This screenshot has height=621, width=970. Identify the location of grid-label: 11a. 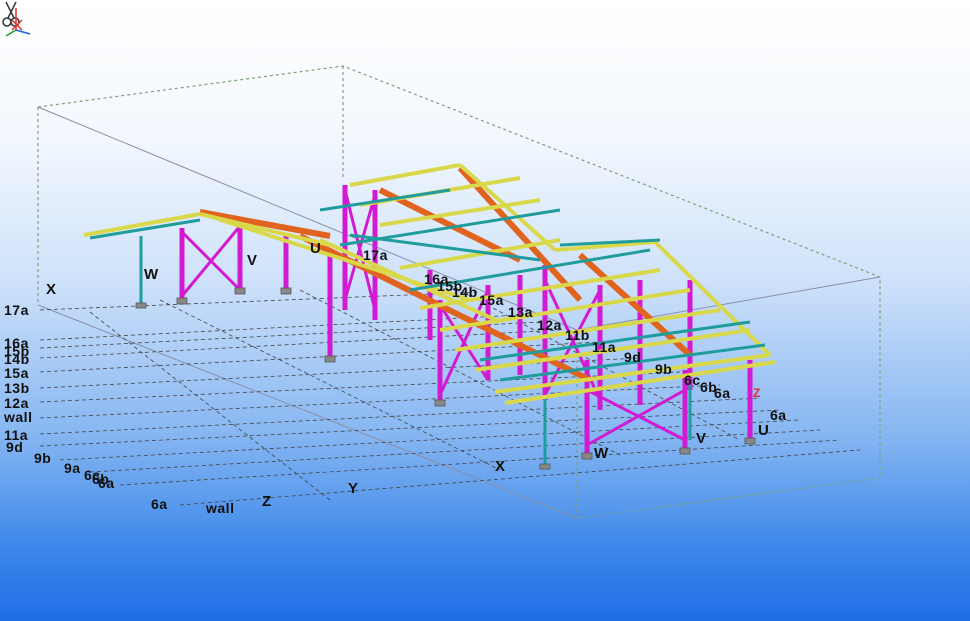
(604, 347).